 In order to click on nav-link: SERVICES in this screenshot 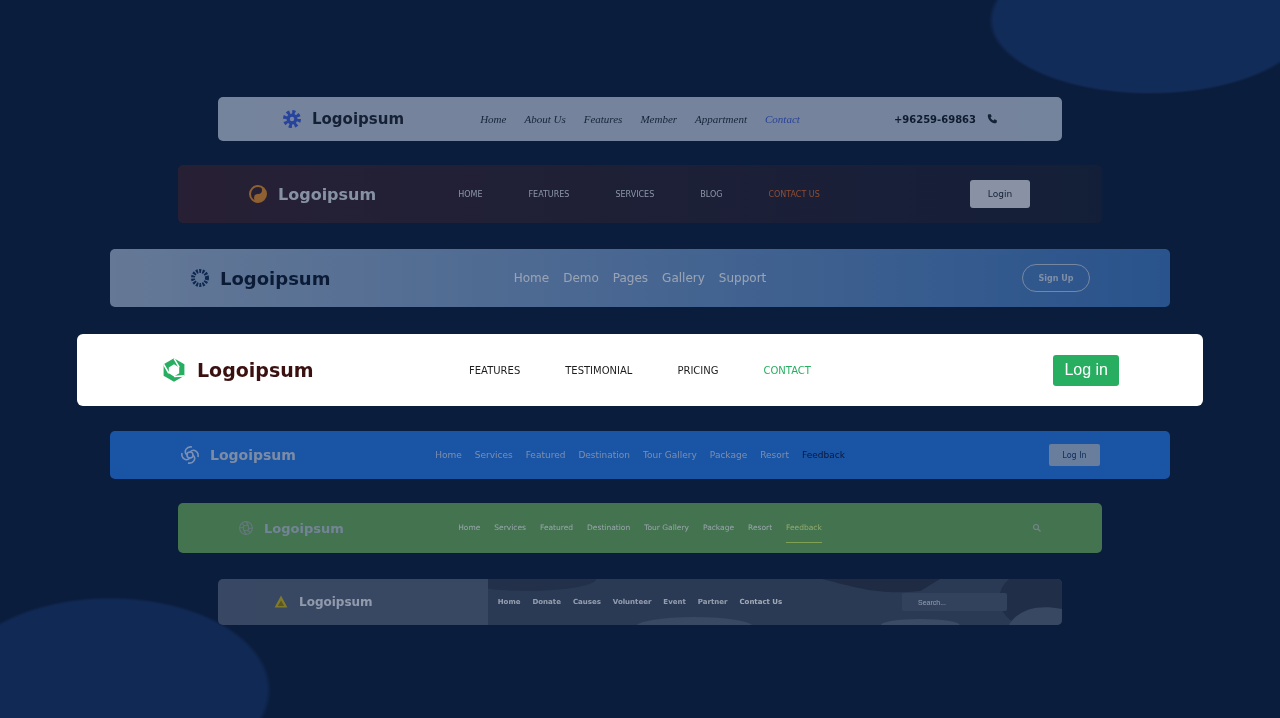, I will do `click(635, 194)`.